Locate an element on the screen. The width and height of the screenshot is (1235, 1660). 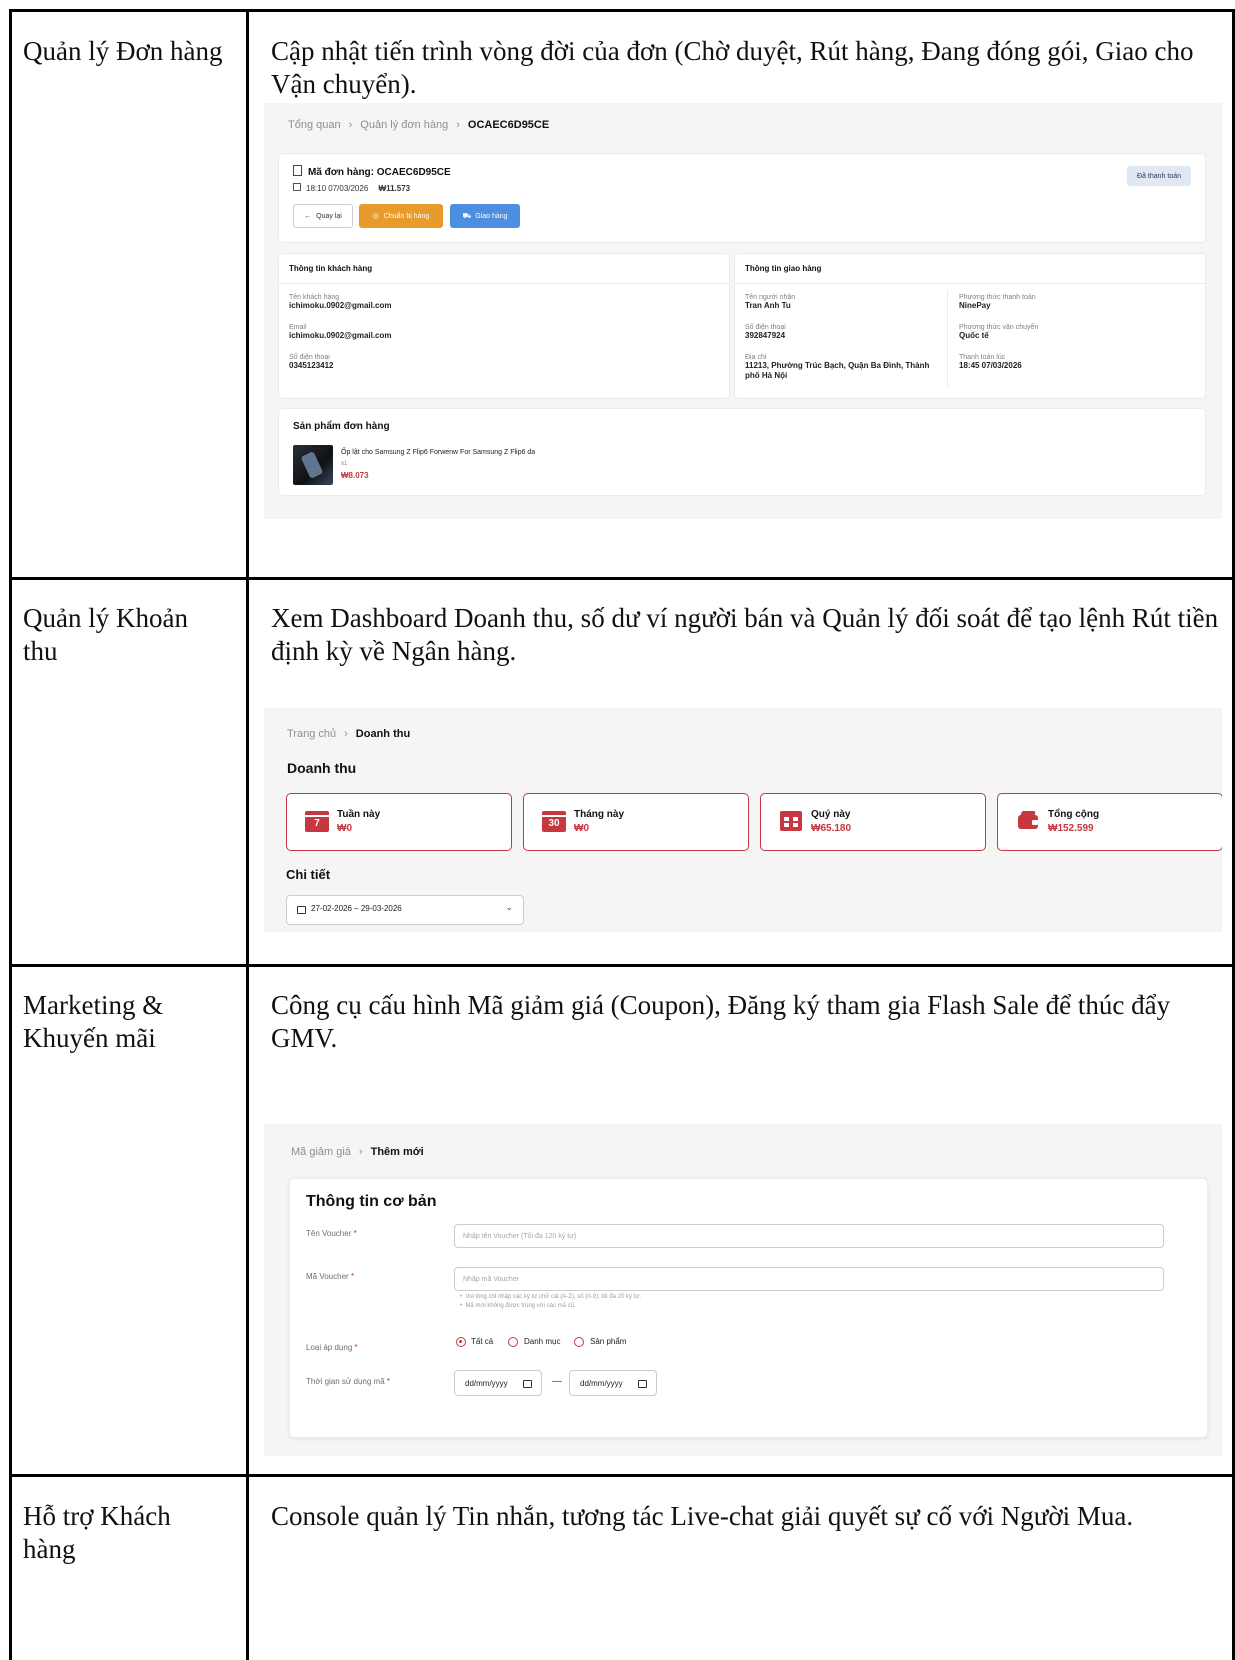
voucher-code-input: Nhập mã Voucher is located at coordinates (809, 1279).